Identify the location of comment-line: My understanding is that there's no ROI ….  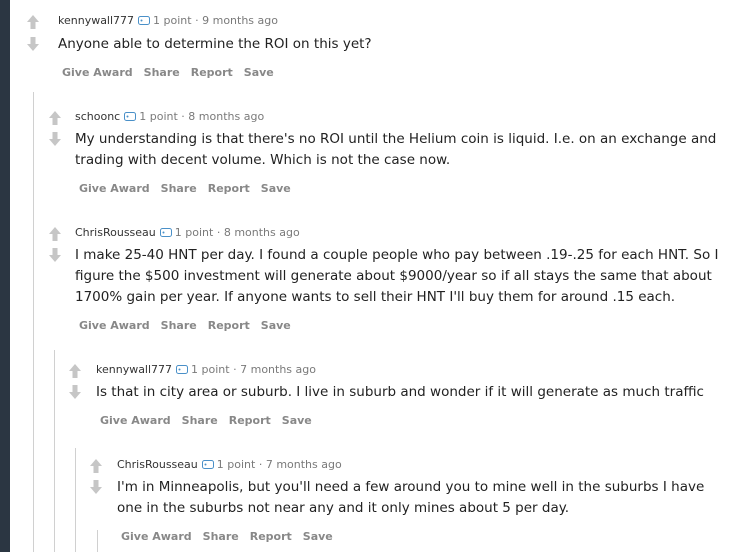
(396, 139).